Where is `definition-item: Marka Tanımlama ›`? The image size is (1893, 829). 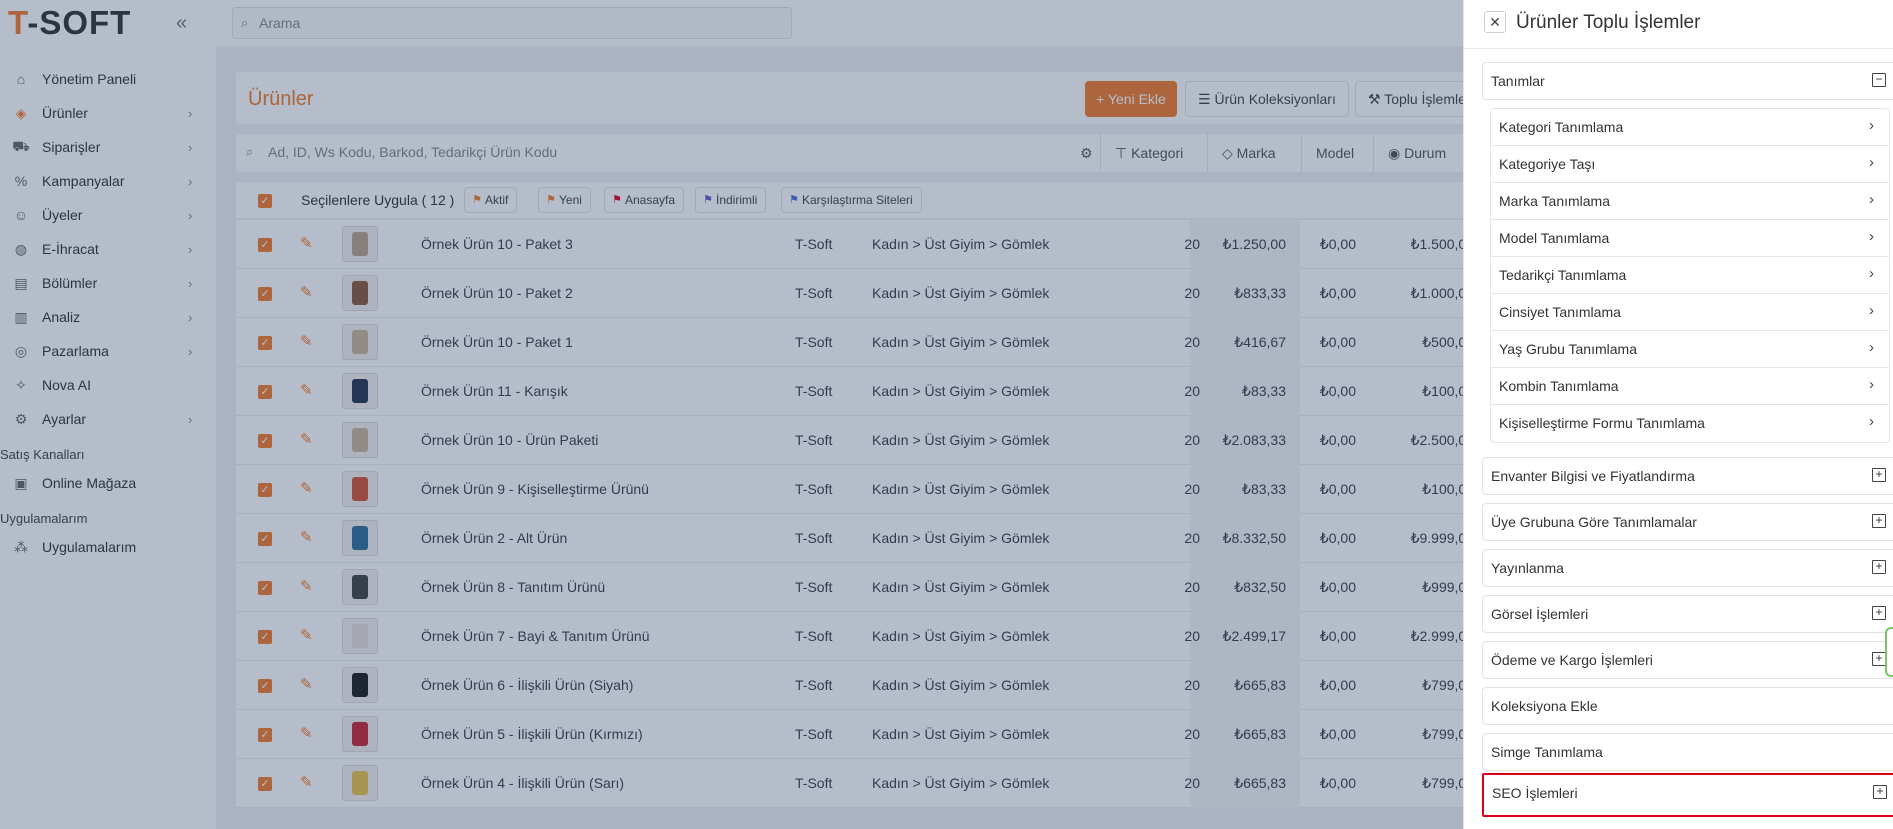
definition-item: Marka Tanımlama › is located at coordinates (1690, 201).